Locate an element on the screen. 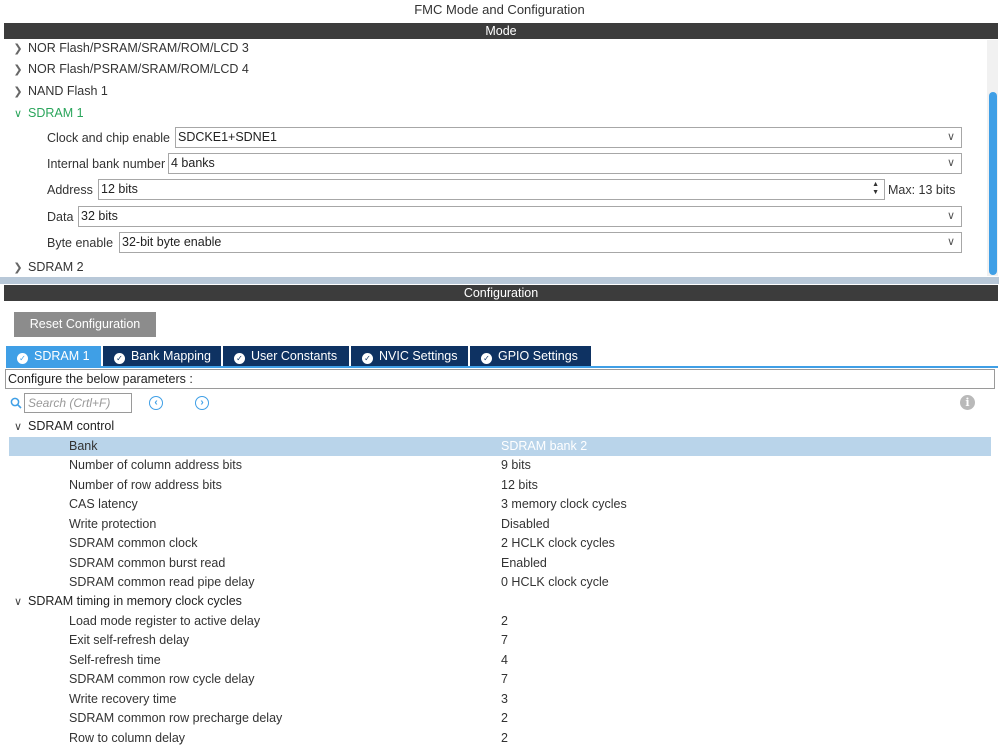  param-name: SDRAM common burst read is located at coordinates (147, 563).